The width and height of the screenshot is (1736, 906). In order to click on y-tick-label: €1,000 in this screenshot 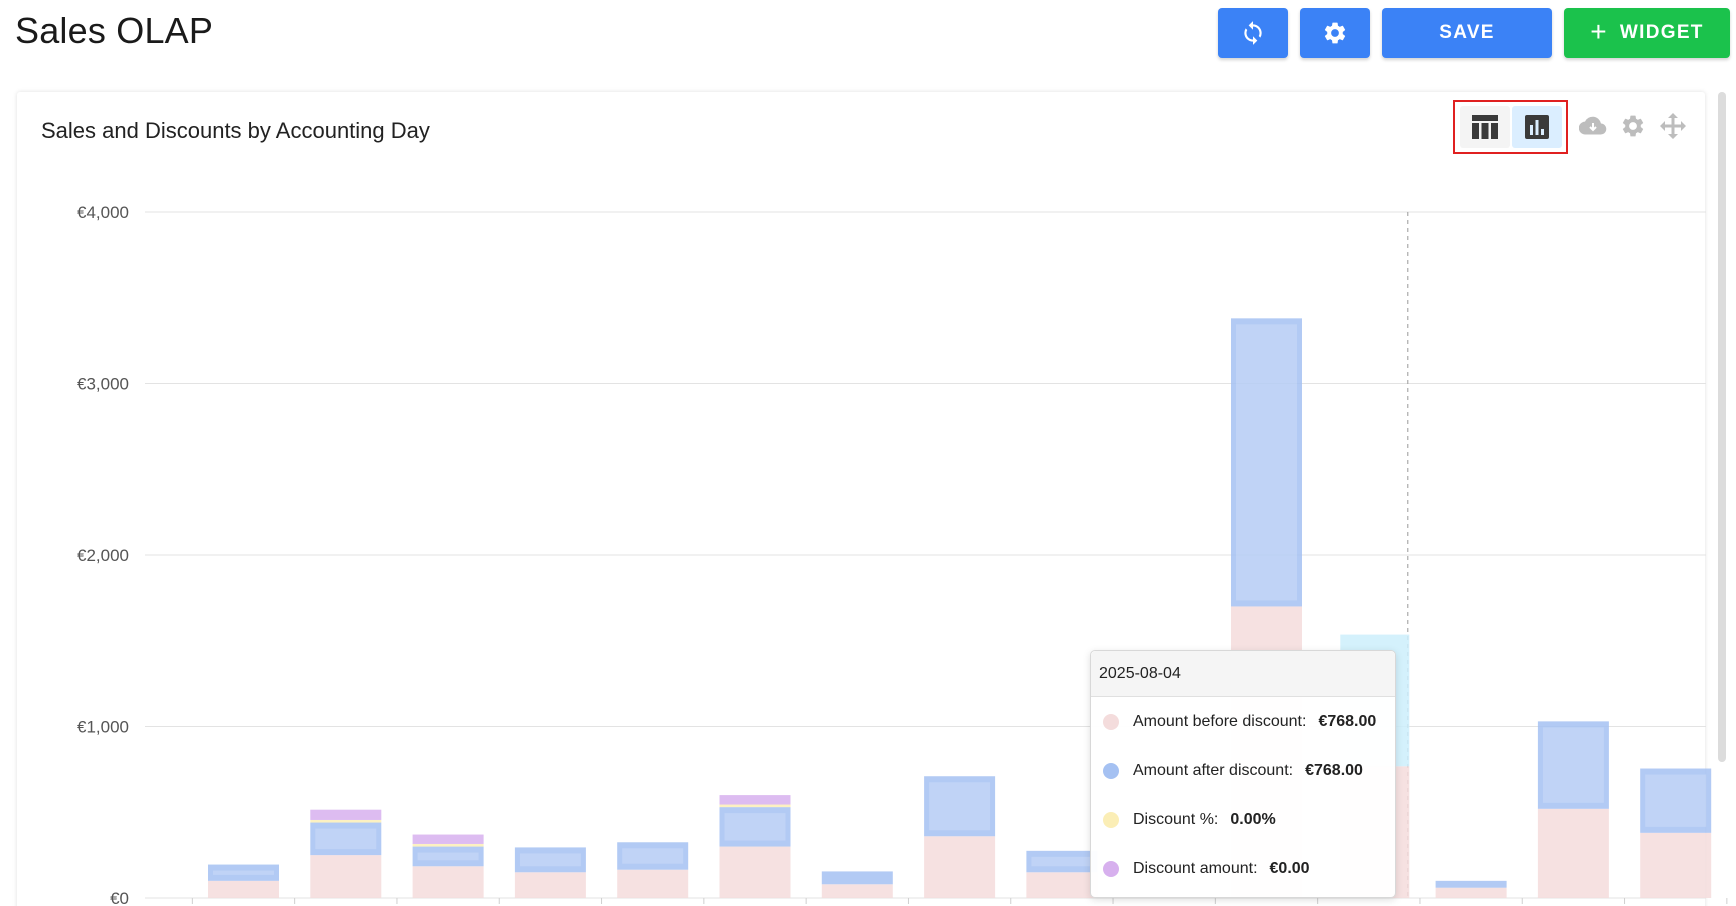, I will do `click(103, 727)`.